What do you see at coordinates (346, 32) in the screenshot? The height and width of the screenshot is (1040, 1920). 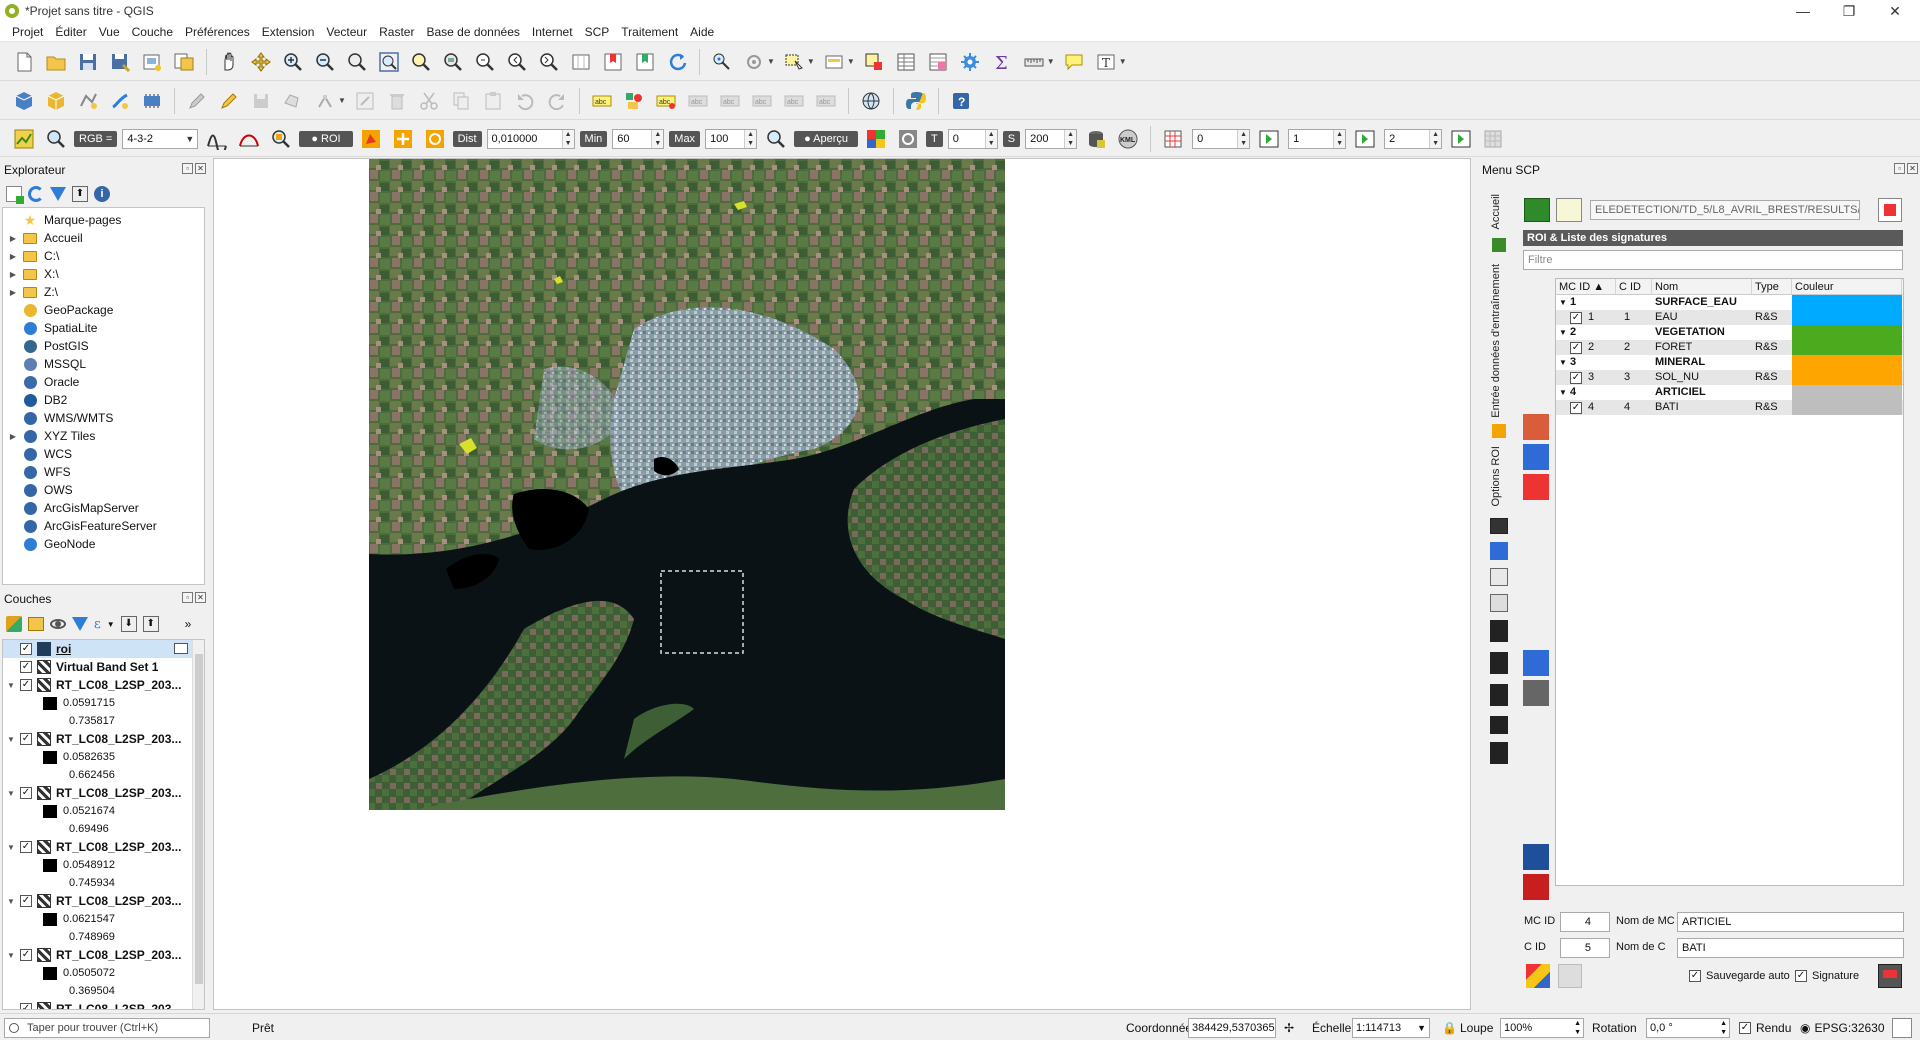 I see `menu-vecteur: Vecteur` at bounding box center [346, 32].